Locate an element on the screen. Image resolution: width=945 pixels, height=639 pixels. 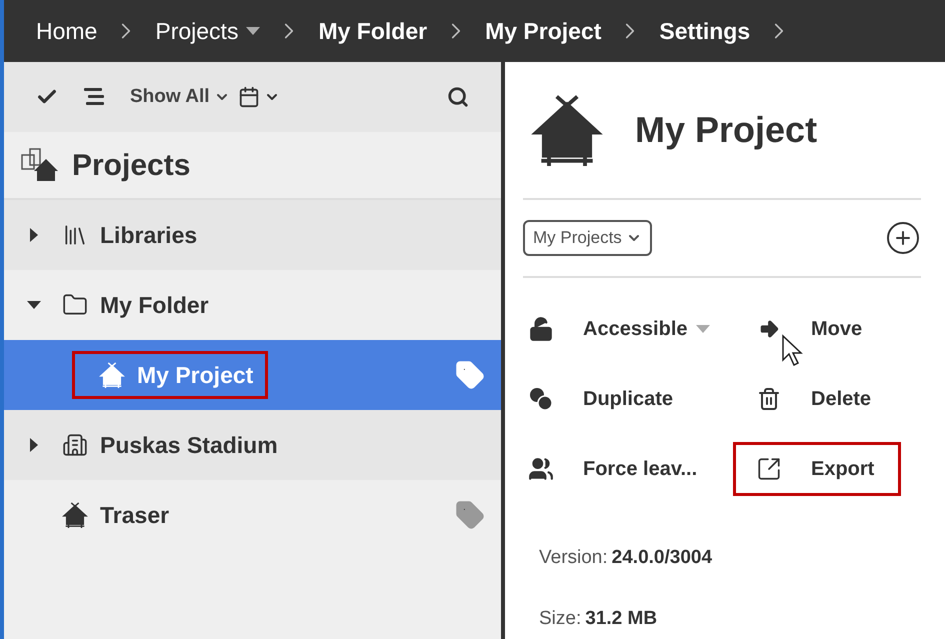
trash-icon is located at coordinates (769, 399).